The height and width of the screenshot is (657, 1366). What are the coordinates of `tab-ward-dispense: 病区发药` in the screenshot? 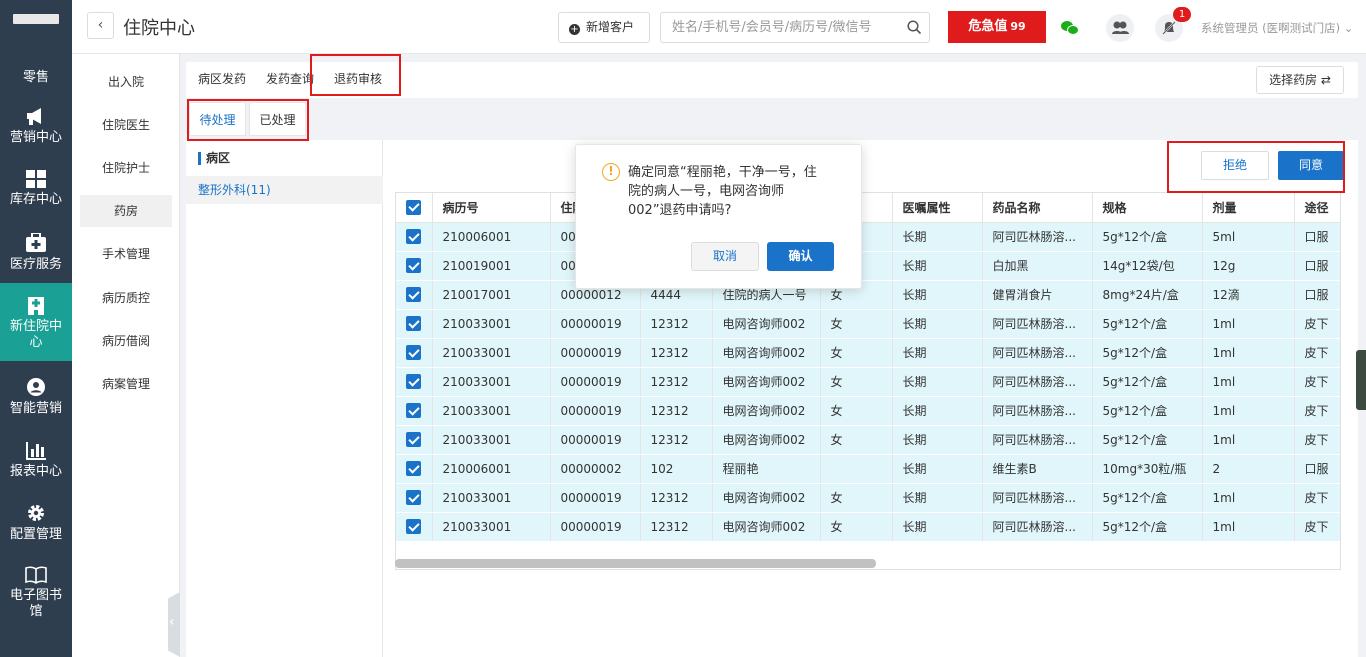 It's located at (222, 78).